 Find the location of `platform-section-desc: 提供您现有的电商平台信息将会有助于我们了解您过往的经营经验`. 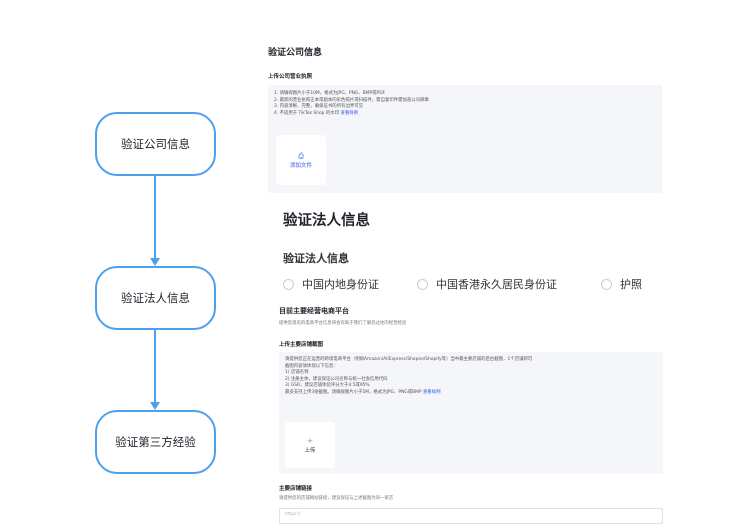

platform-section-desc: 提供您现有的电商平台信息将会有助于我们了解您过往的经营经验 is located at coordinates (343, 323).